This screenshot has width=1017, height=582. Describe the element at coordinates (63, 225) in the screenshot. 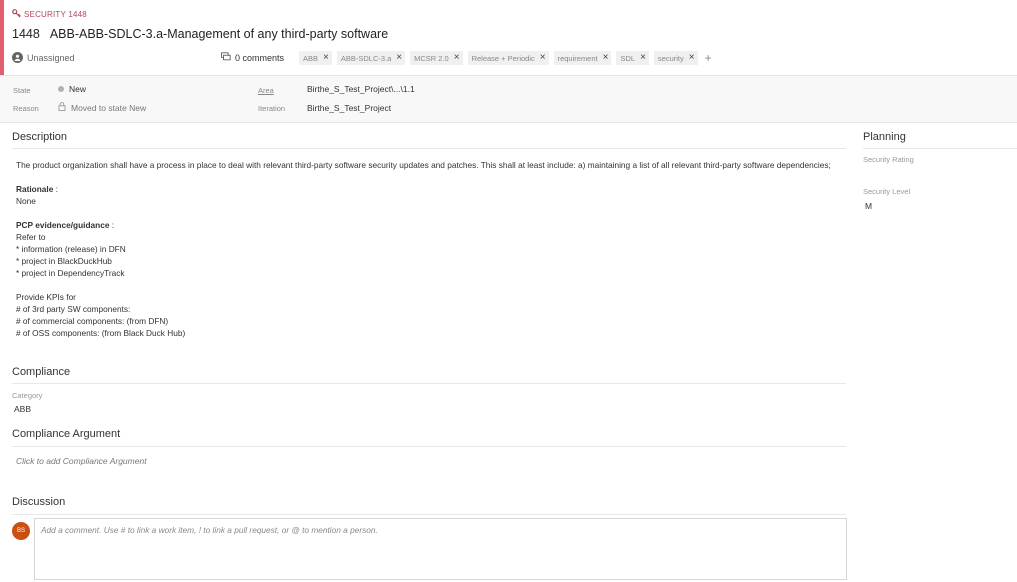

I see `pcp-label: PCP evidence/guidance` at that location.